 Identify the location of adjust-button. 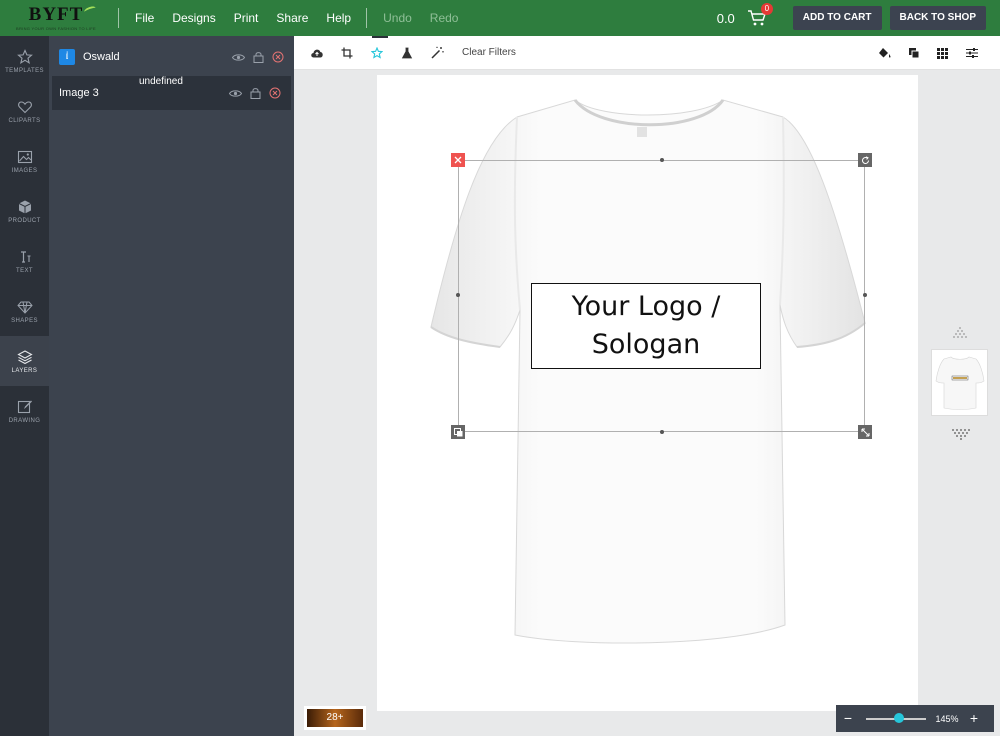
(971, 53).